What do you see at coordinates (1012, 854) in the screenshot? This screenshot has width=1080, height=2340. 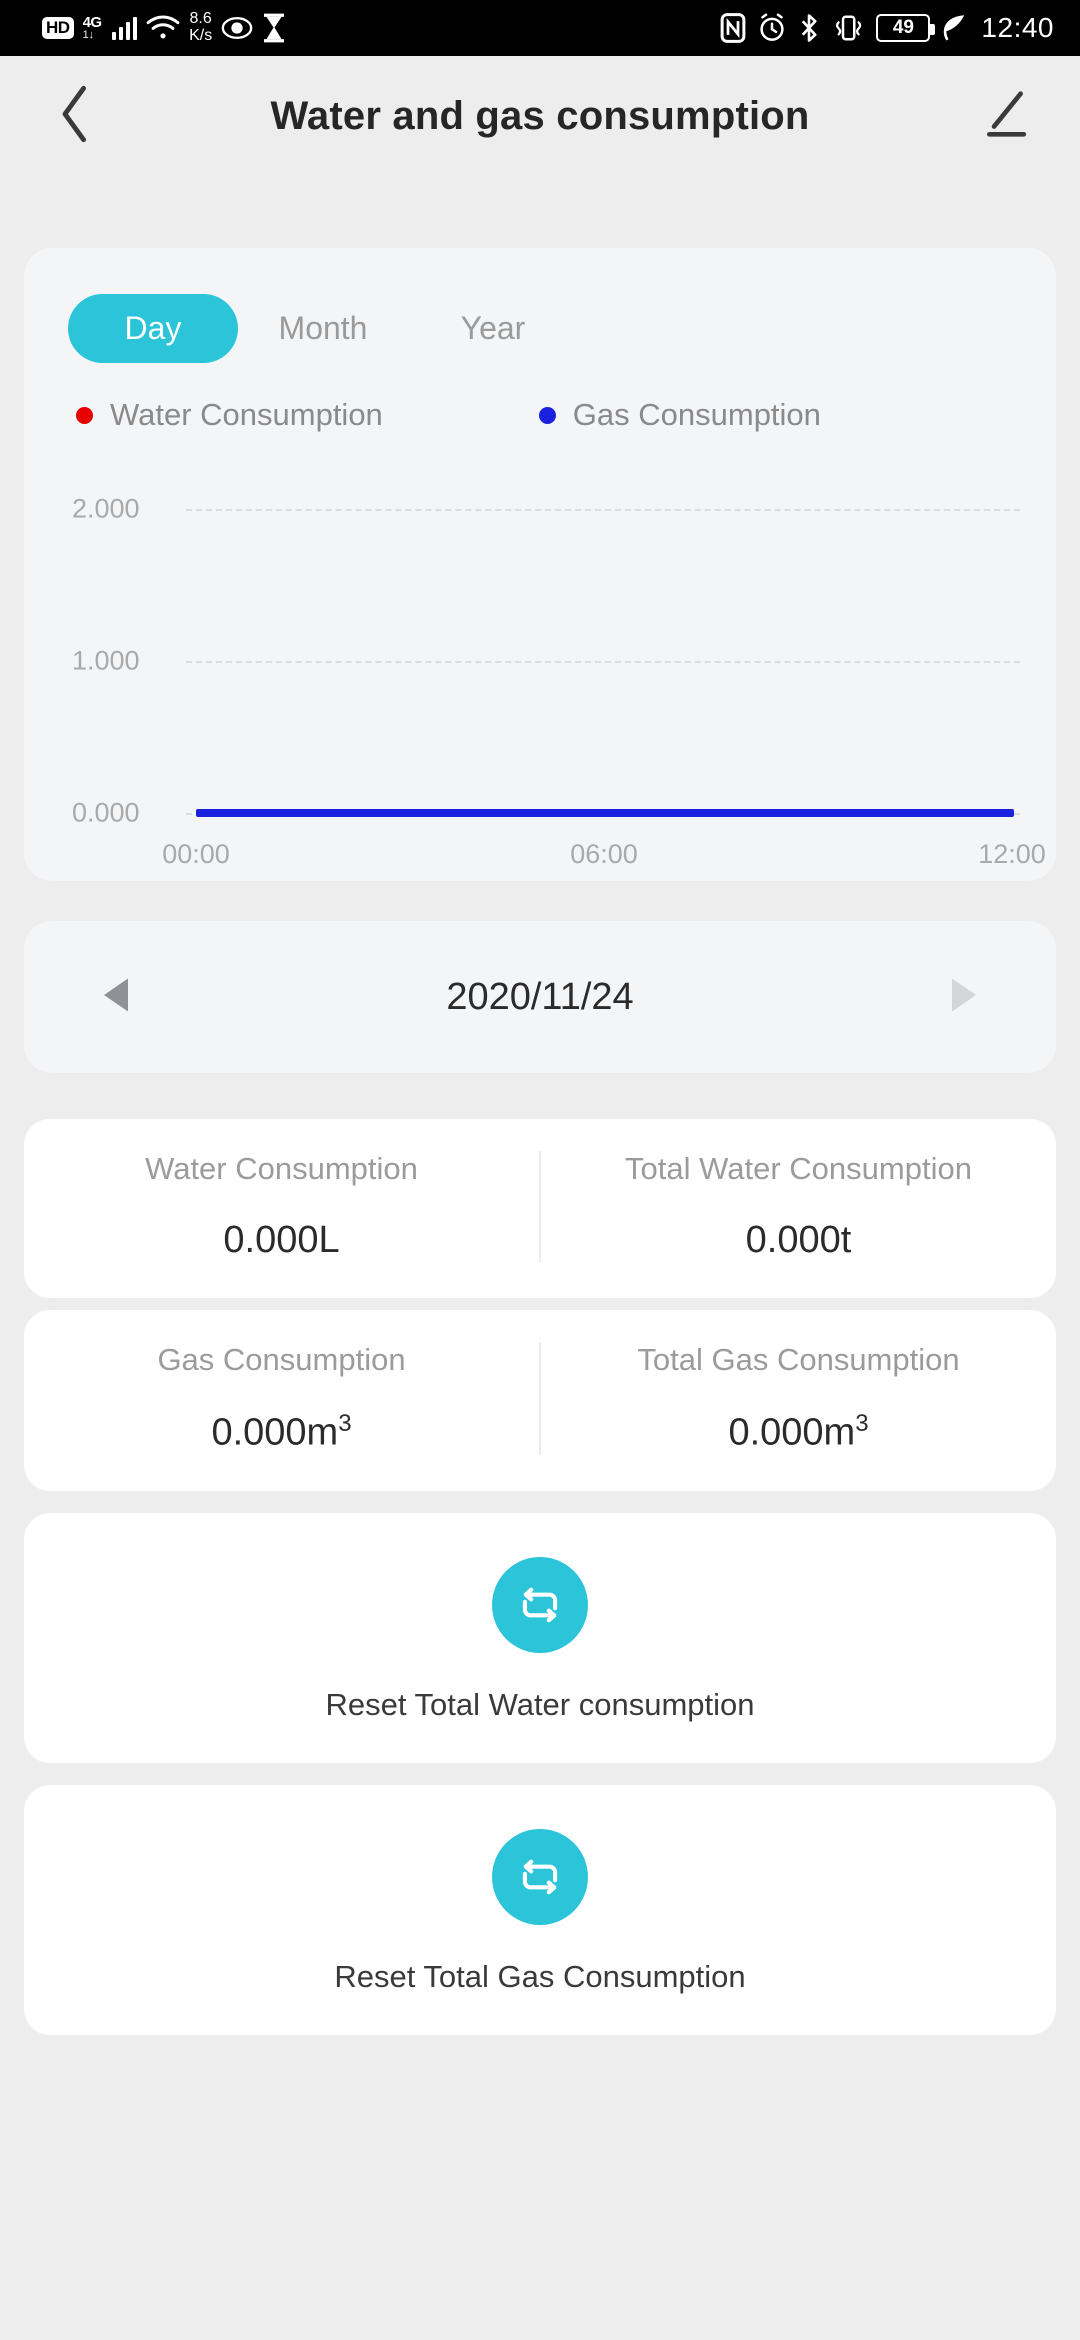 I see `x-tick-label-2: 12:00` at bounding box center [1012, 854].